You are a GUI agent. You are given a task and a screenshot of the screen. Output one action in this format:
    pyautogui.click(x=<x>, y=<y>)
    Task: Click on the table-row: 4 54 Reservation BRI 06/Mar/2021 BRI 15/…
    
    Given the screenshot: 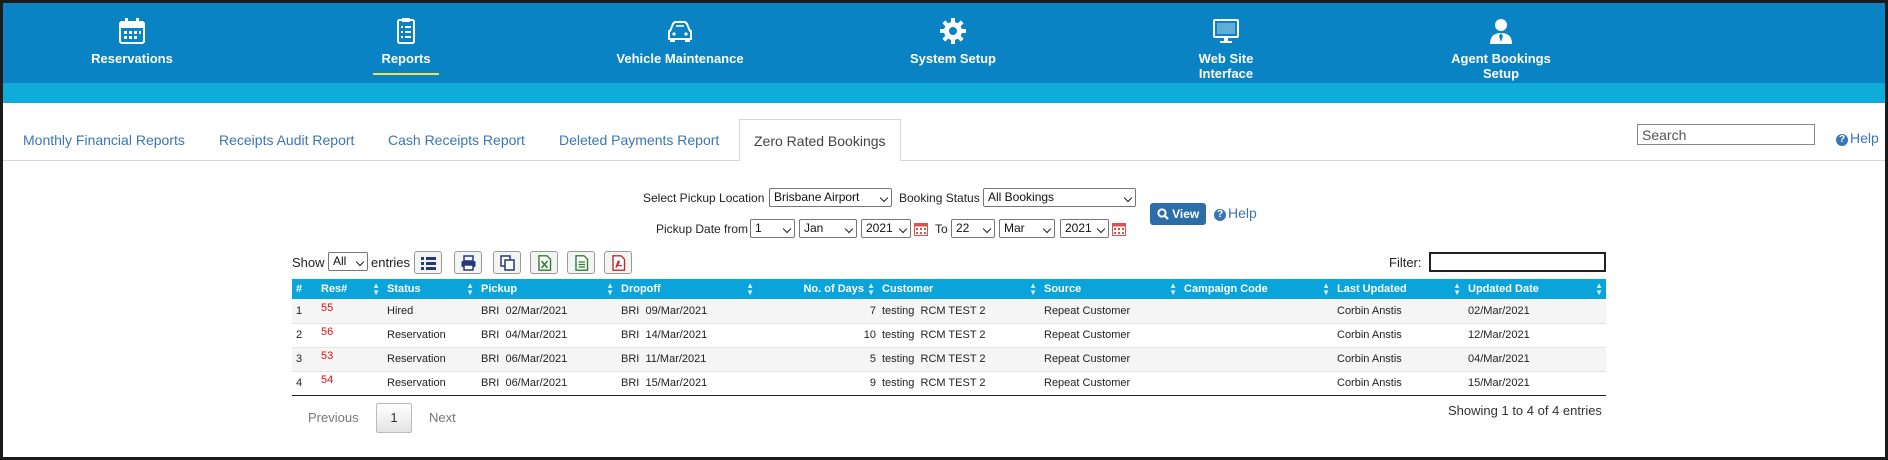 What is the action you would take?
    pyautogui.click(x=949, y=383)
    